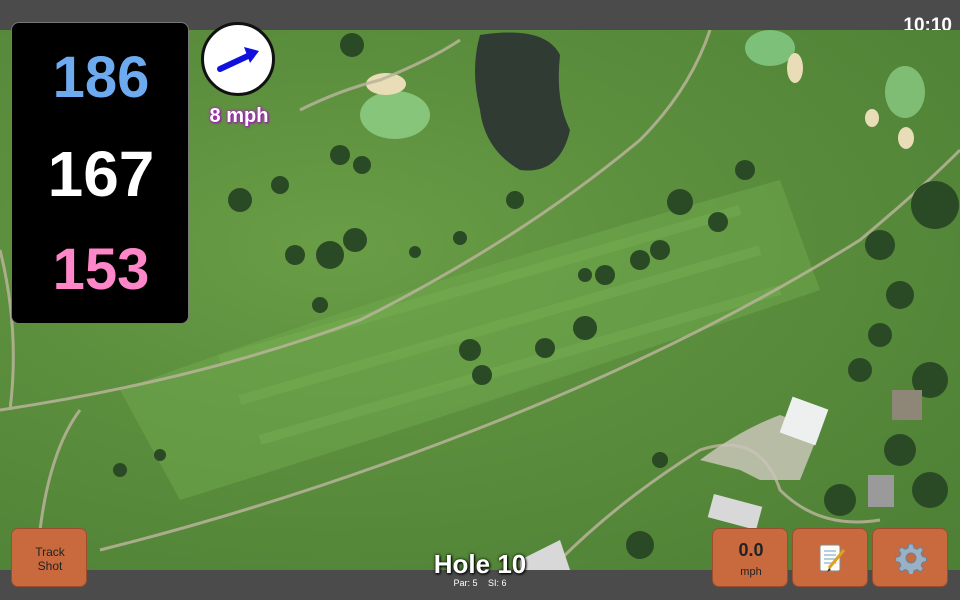 The image size is (960, 600). Describe the element at coordinates (480, 583) in the screenshot. I see `hole-meta: Par: 5 SI: 6` at that location.